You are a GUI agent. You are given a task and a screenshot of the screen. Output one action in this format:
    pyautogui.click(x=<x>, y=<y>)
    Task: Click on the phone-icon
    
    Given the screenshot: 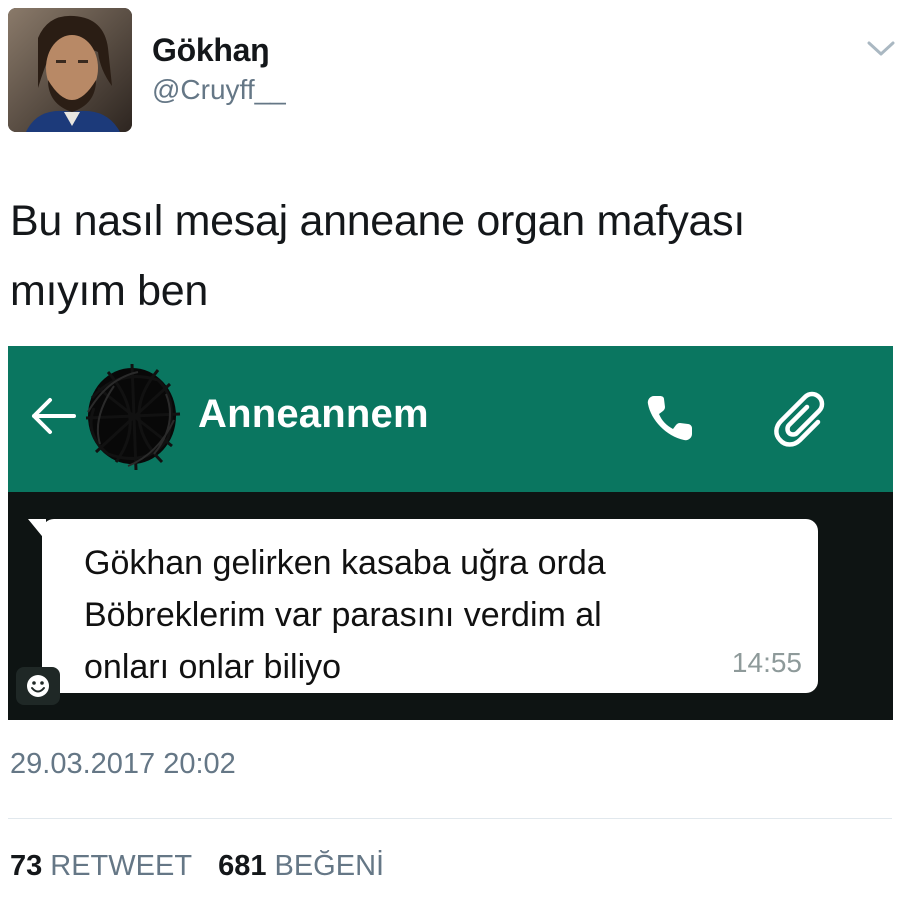 What is the action you would take?
    pyautogui.click(x=670, y=418)
    